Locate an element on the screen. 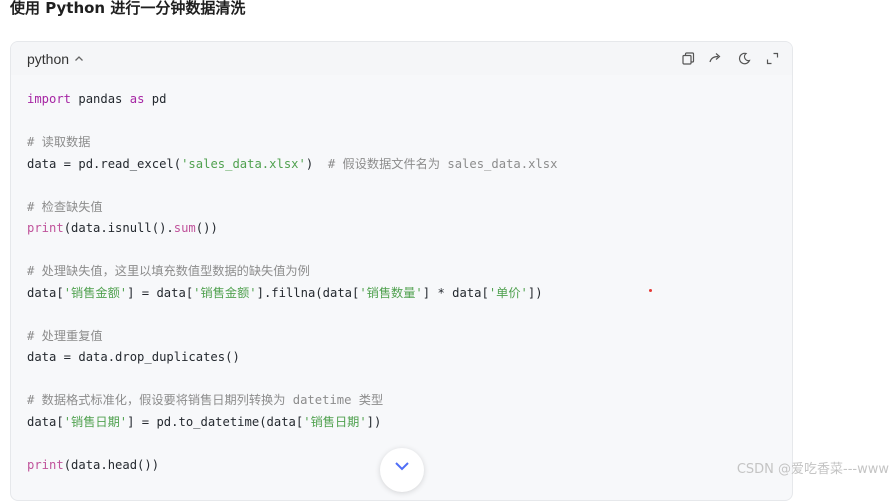 The image size is (893, 501). theme-icon is located at coordinates (744, 58).